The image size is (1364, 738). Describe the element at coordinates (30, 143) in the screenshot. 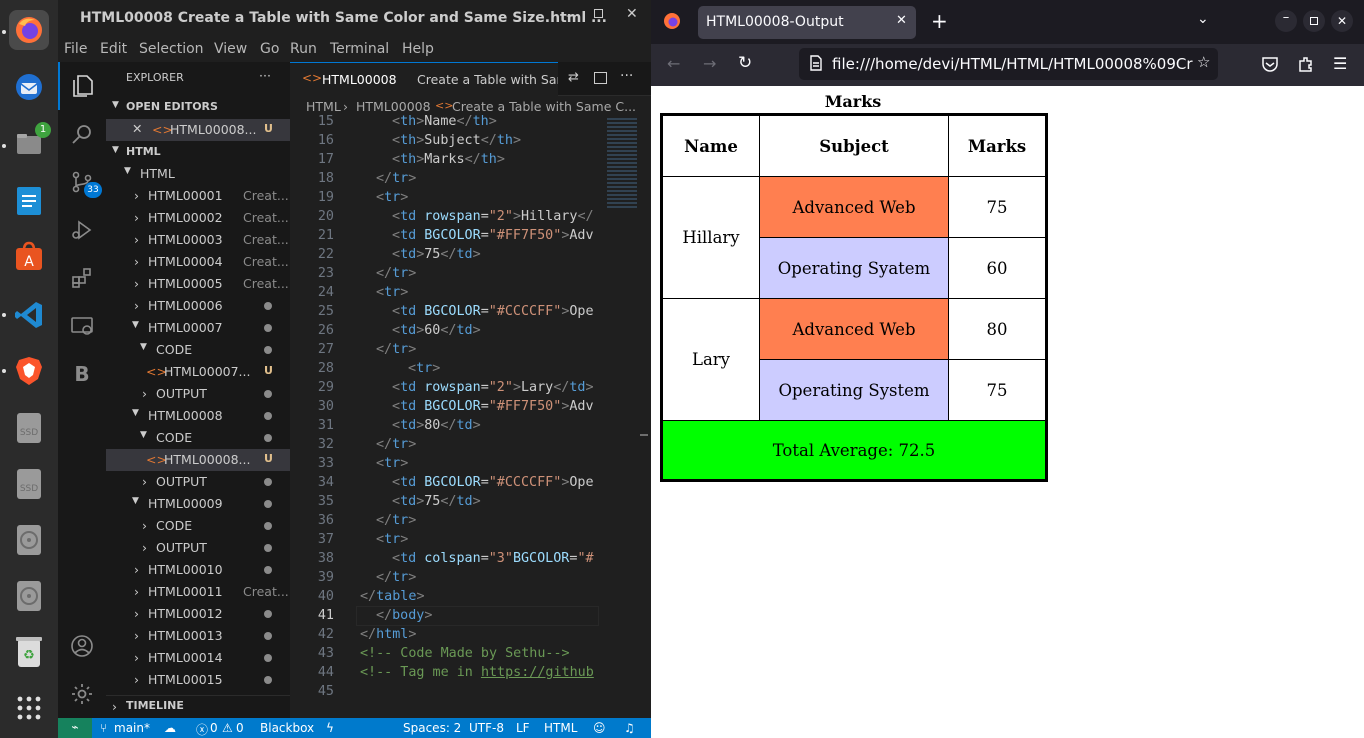

I see `files-icon: 1` at that location.